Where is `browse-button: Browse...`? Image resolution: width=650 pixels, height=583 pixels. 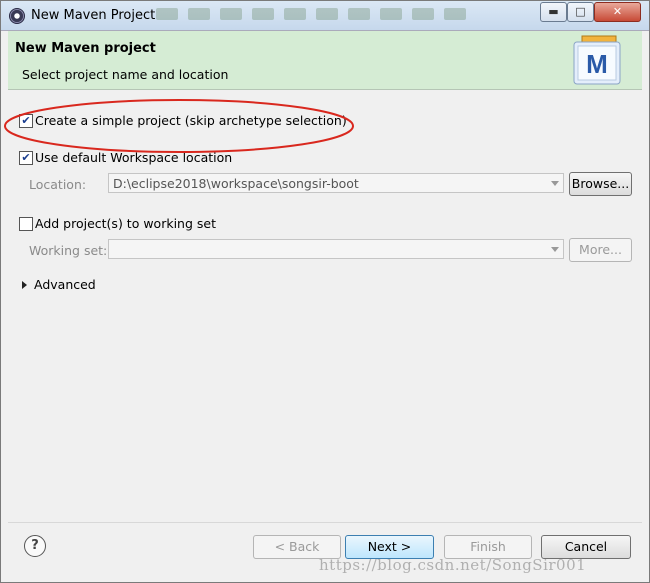
browse-button: Browse... is located at coordinates (600, 184).